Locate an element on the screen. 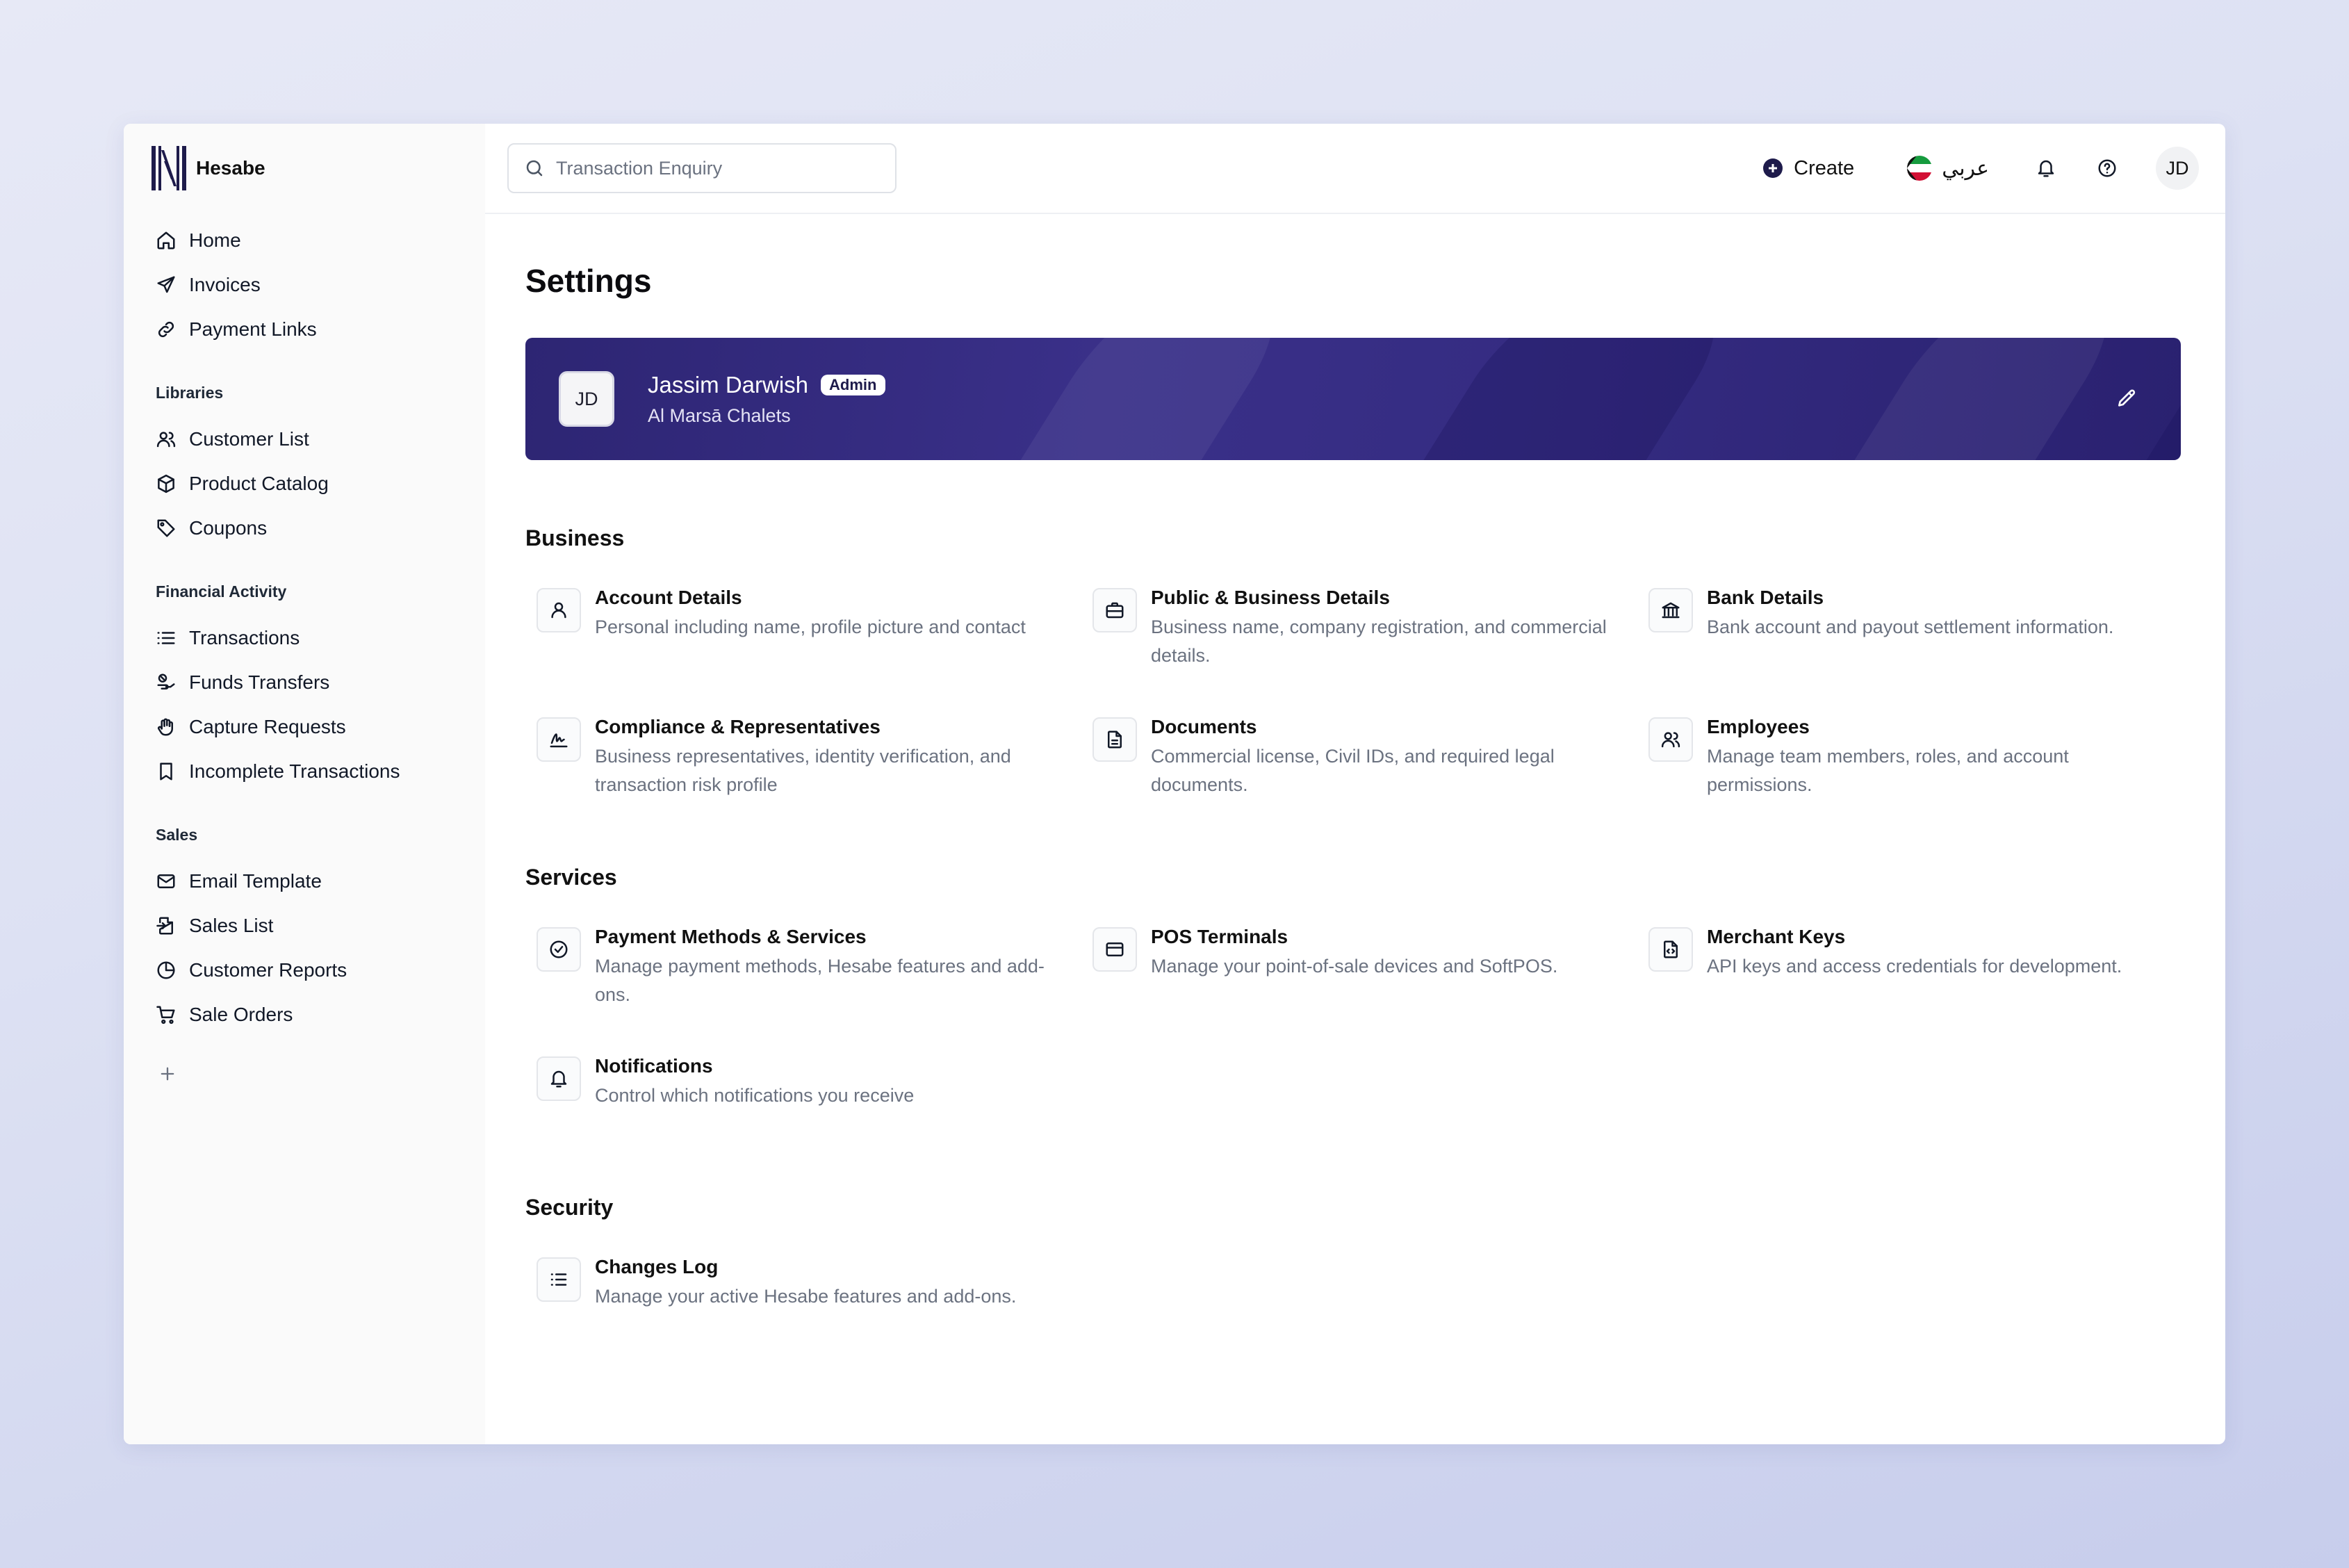  sidebar-item-customer-reports: Customer Reports is located at coordinates (320, 970).